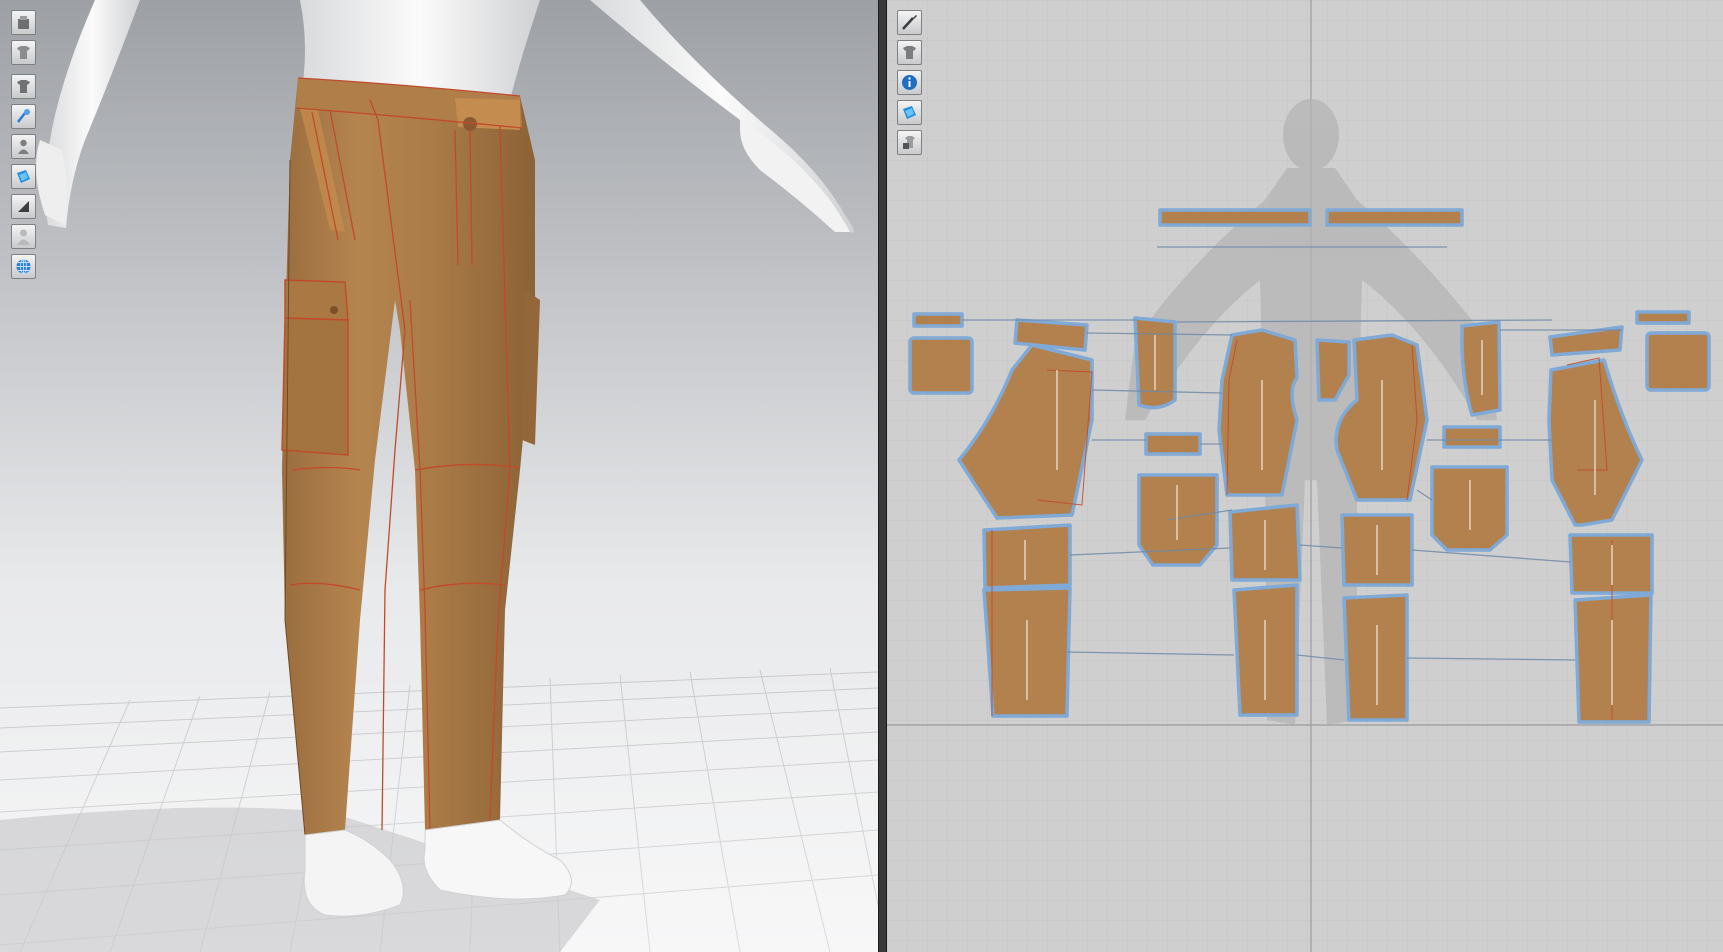 This screenshot has width=1723, height=952. Describe the element at coordinates (882, 476) in the screenshot. I see `view-splitter` at that location.